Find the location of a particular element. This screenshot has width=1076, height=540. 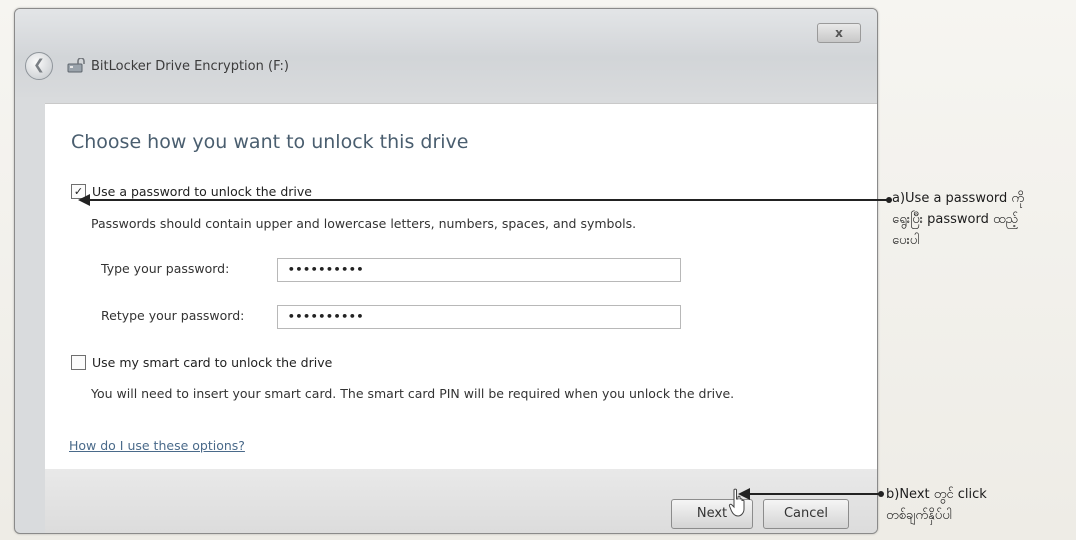

annotation-b-line is located at coordinates (814, 494).